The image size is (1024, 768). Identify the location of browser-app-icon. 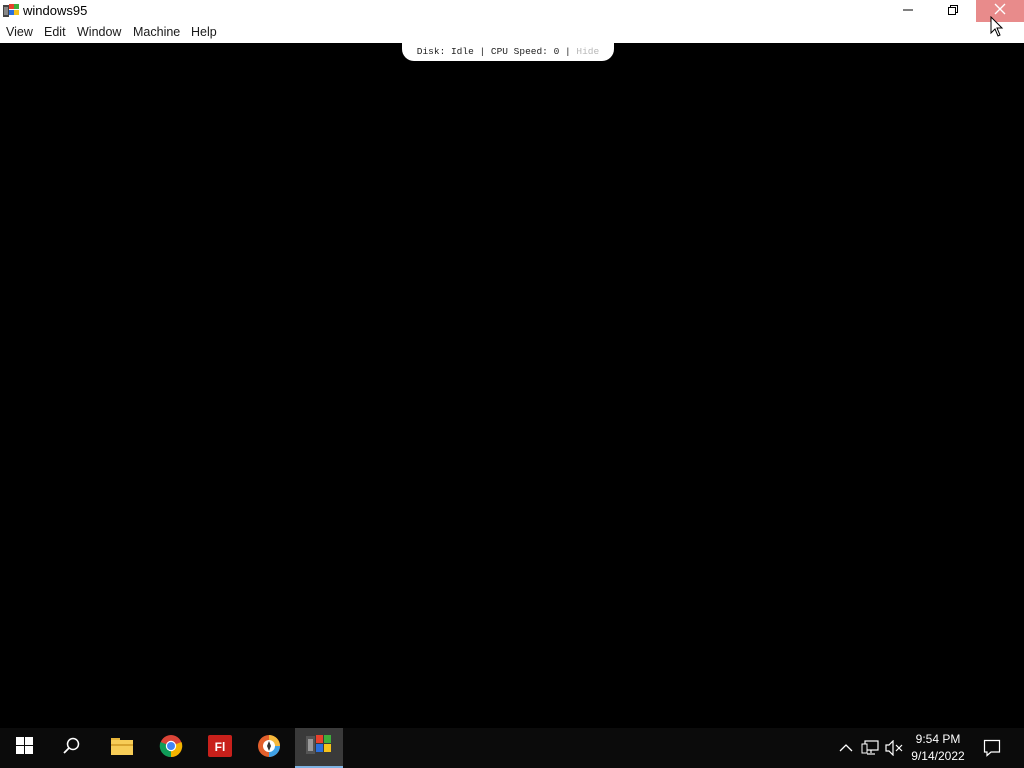
(269, 748).